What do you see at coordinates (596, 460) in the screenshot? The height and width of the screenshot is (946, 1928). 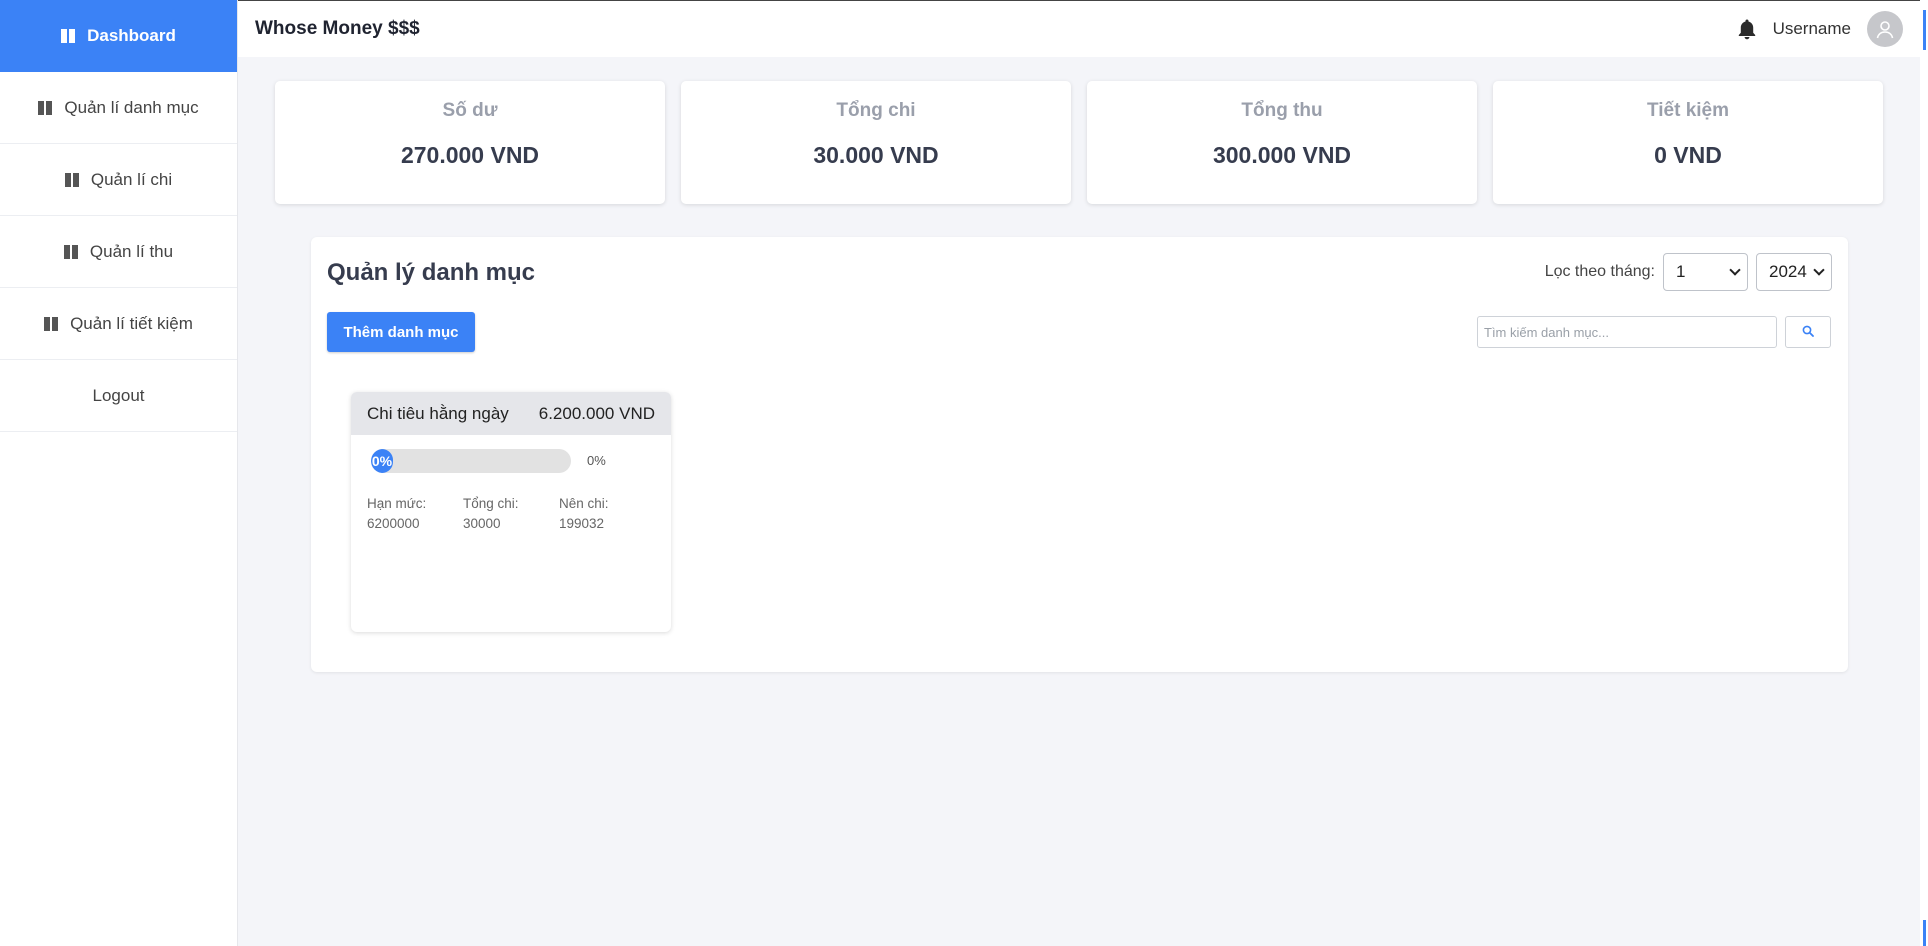 I see `progress-percent: 0%` at bounding box center [596, 460].